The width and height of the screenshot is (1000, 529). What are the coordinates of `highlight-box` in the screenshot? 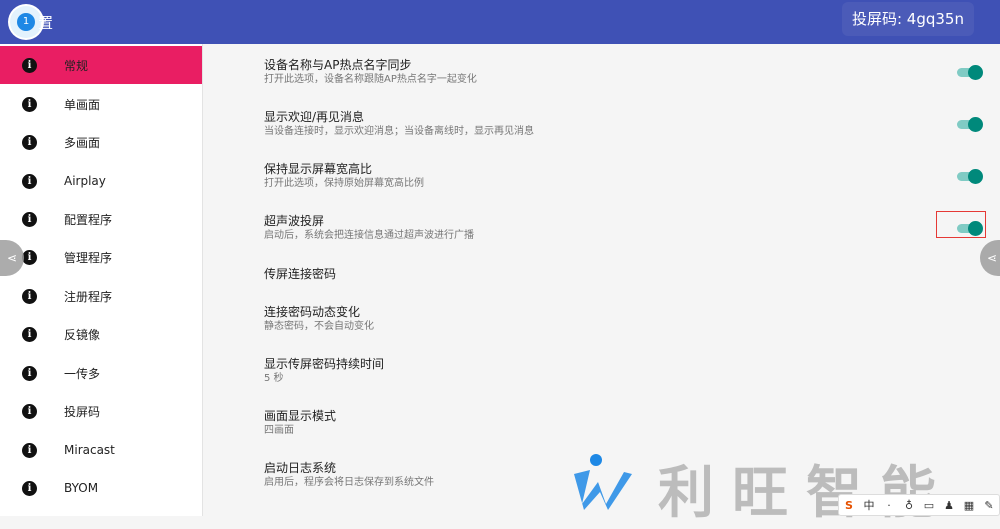 It's located at (961, 224).